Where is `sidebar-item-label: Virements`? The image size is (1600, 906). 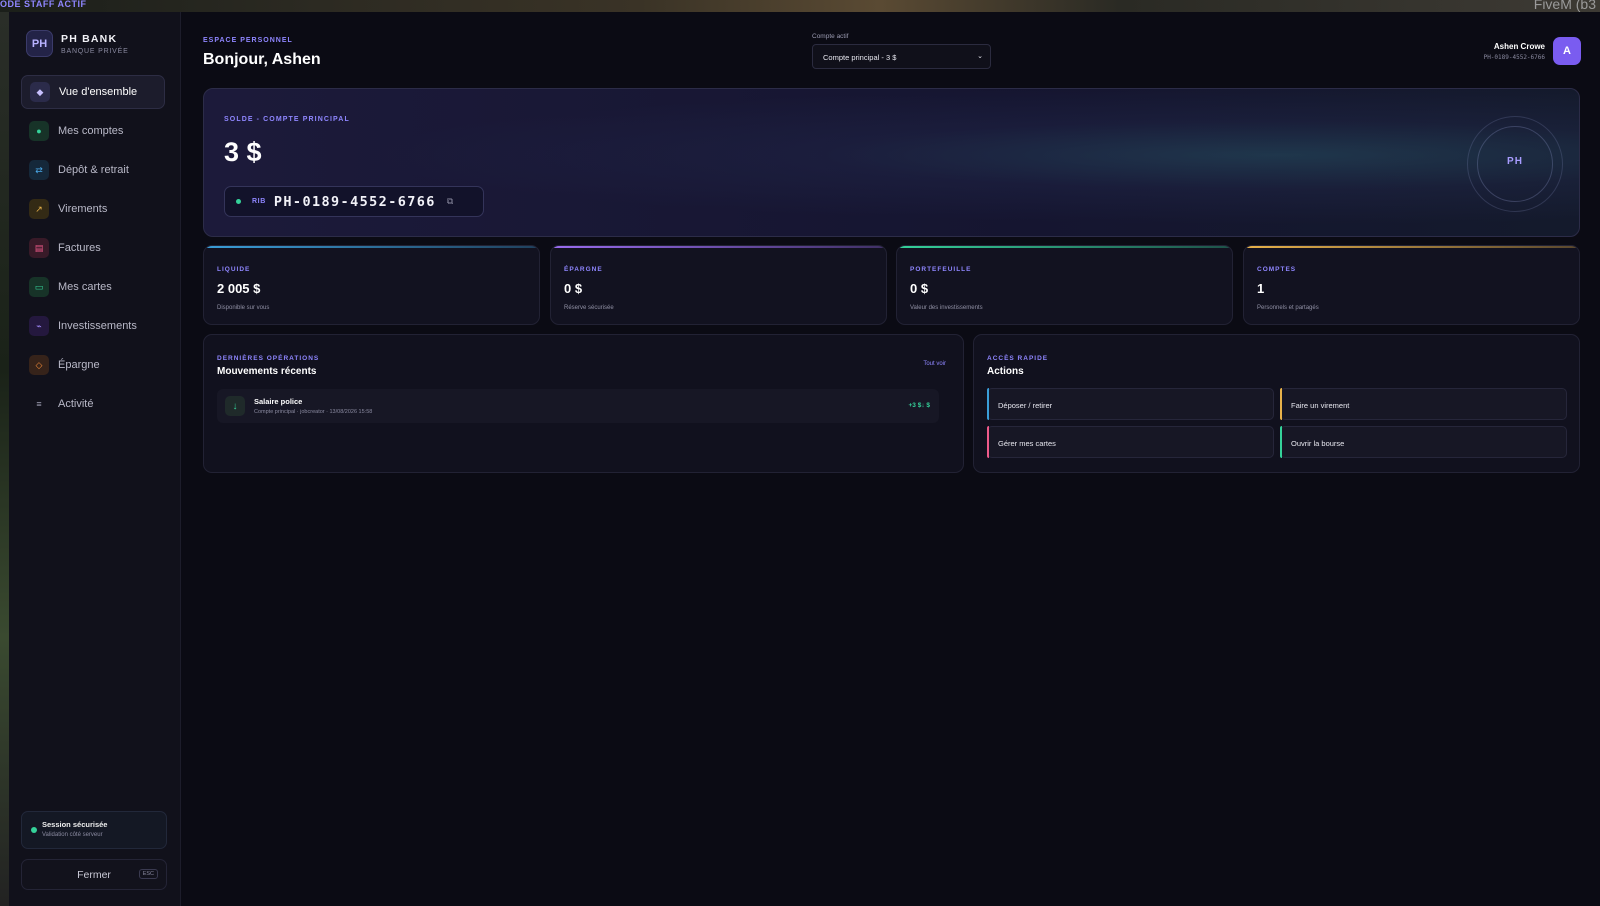
sidebar-item-label: Virements is located at coordinates (83, 209).